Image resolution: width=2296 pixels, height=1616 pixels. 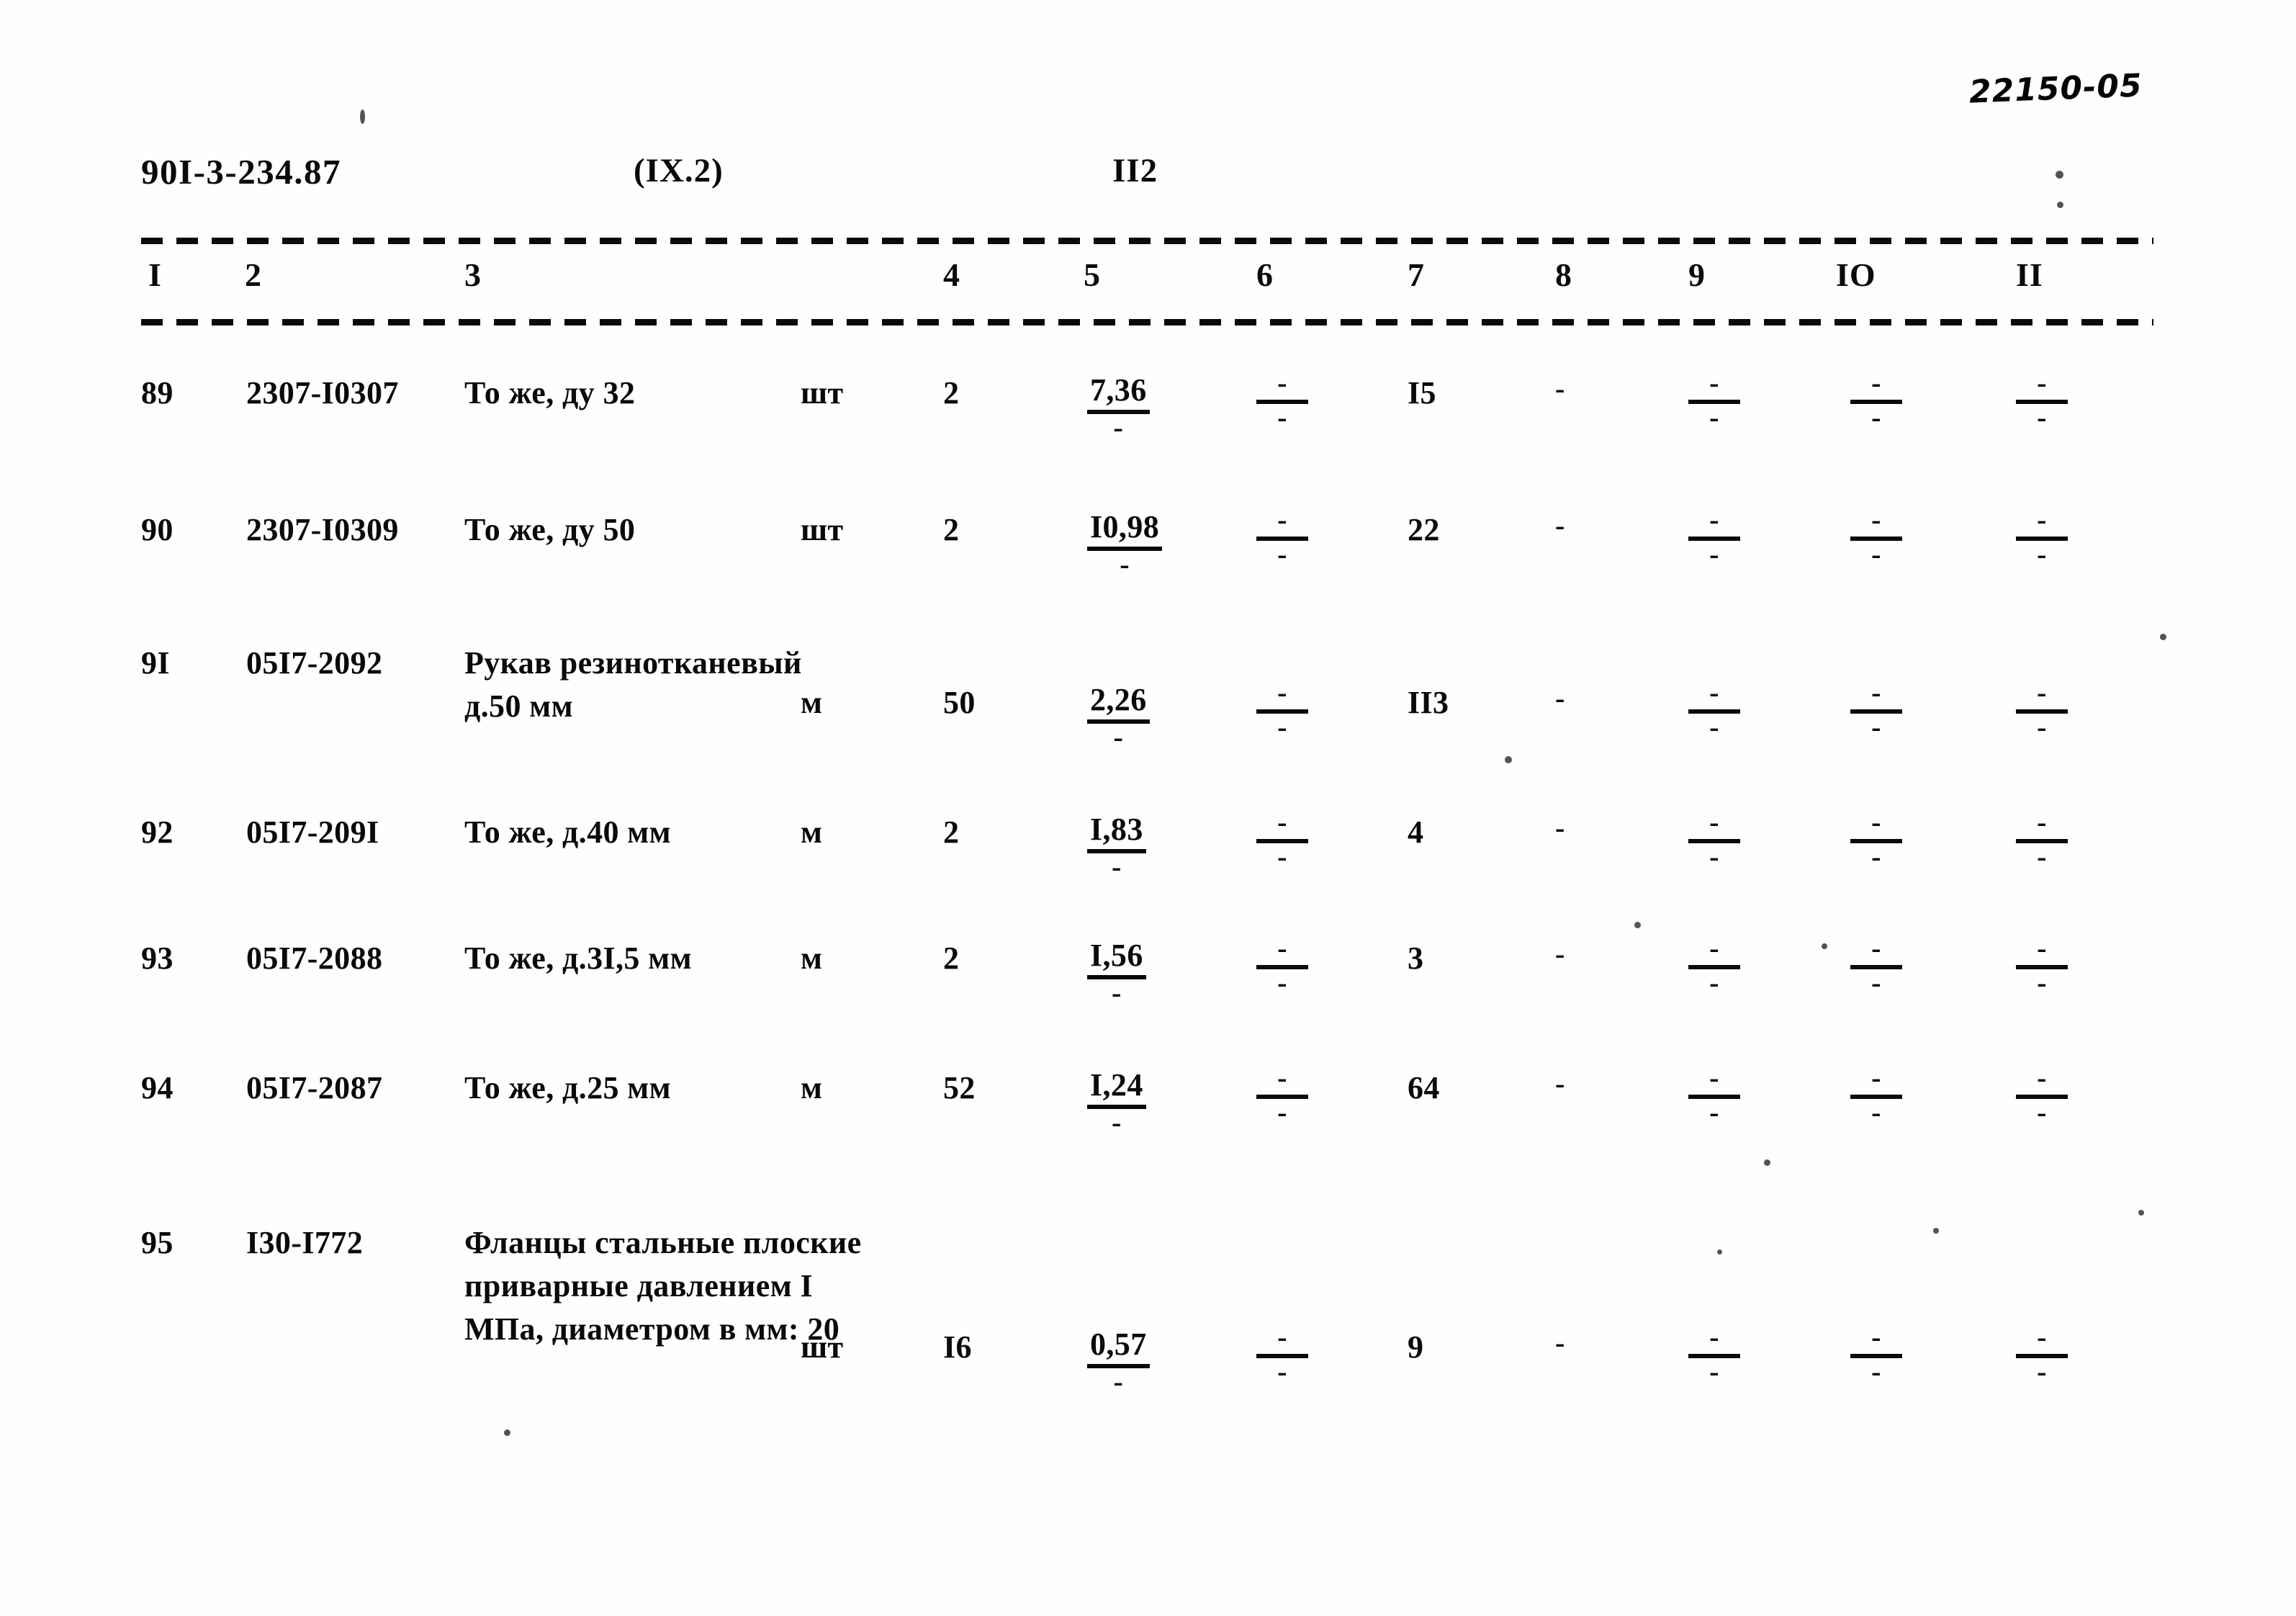 What do you see at coordinates (633, 663) in the screenshot?
I see `row-description-line: Рукав резинотканевый` at bounding box center [633, 663].